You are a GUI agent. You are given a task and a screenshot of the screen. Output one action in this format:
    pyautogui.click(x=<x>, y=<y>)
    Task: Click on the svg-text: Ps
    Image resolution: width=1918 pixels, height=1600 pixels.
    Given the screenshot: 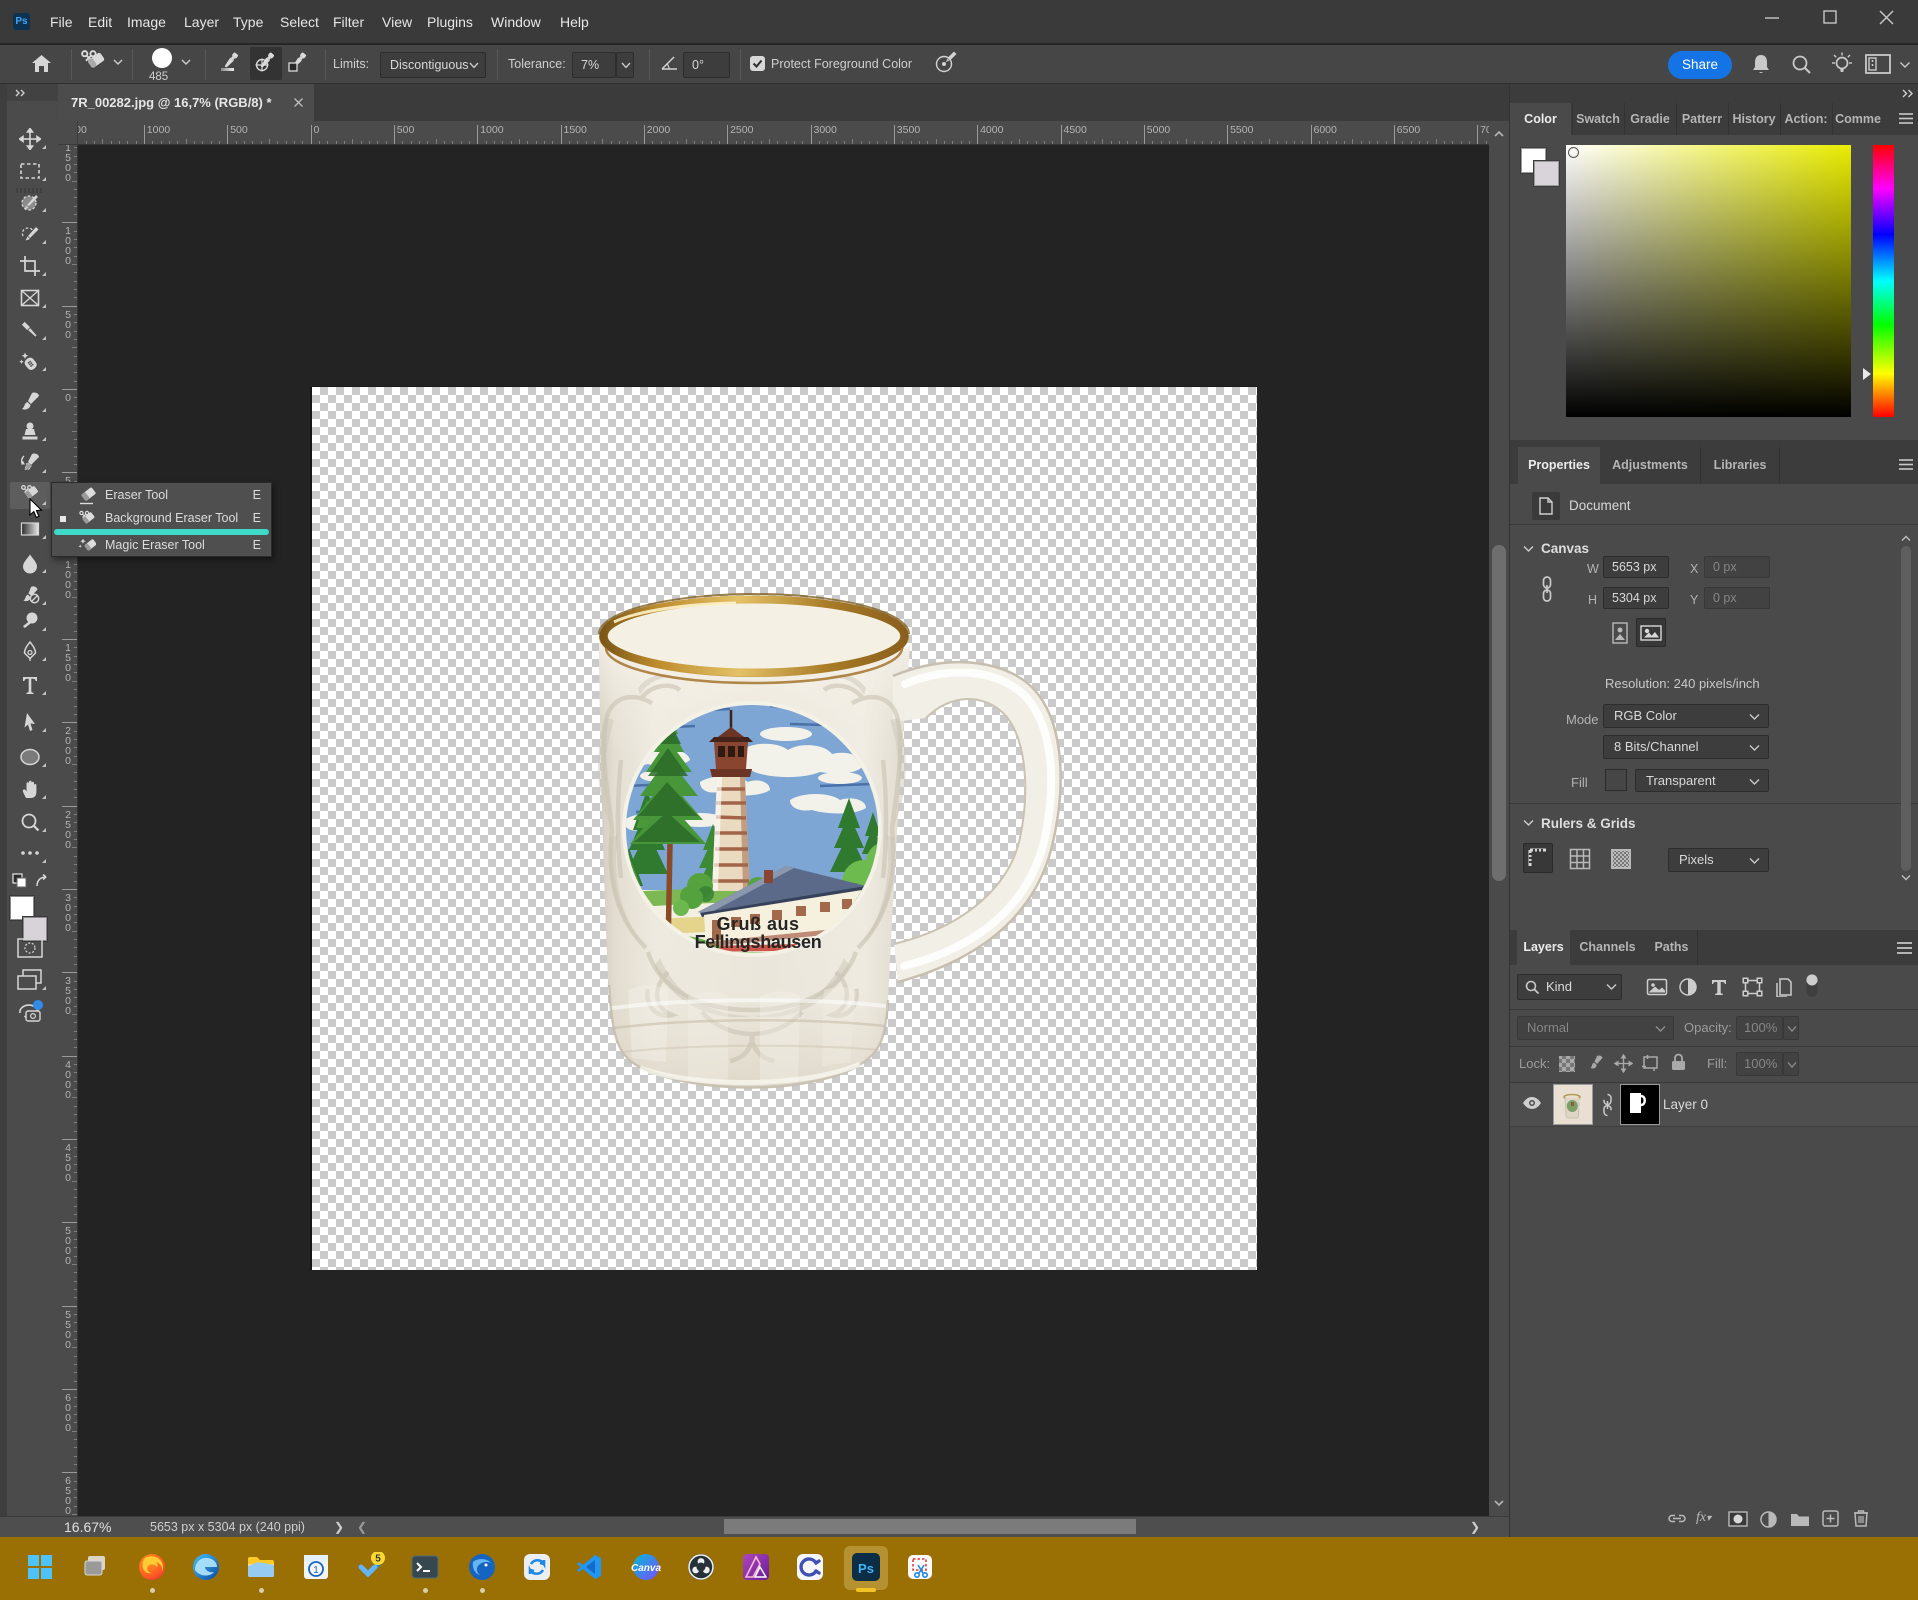 What is the action you would take?
    pyautogui.click(x=866, y=1568)
    